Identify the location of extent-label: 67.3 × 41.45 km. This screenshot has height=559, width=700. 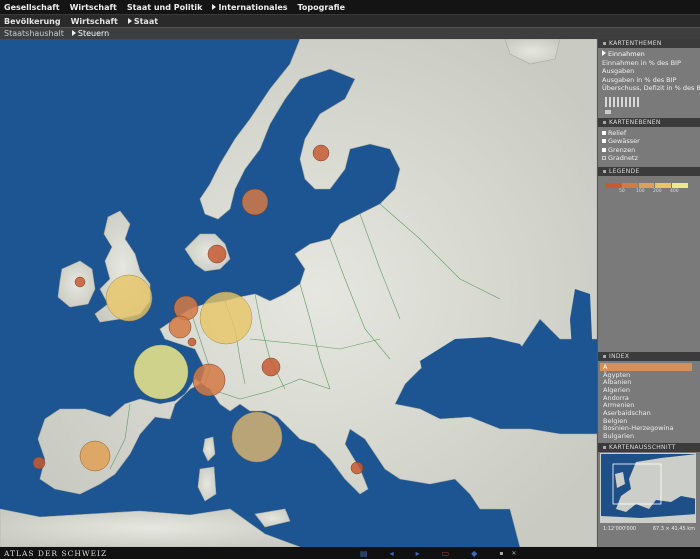
(673, 529).